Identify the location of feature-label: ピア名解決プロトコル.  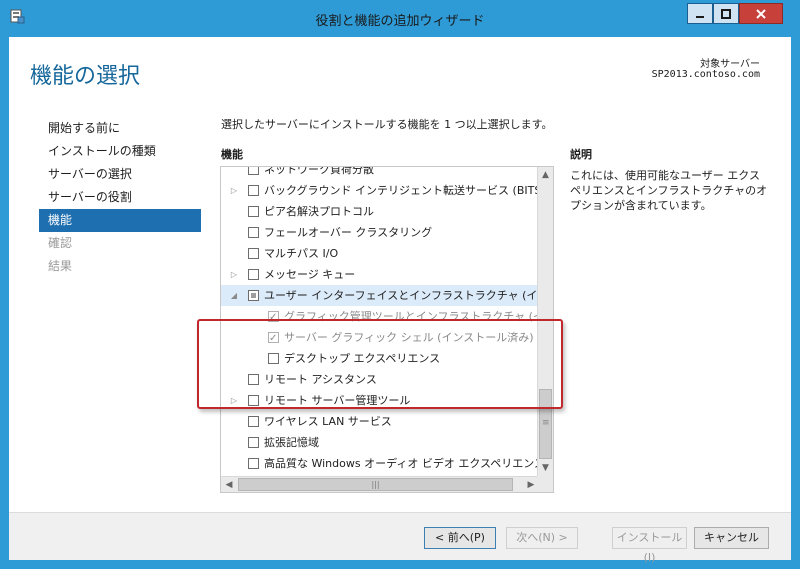
(319, 211).